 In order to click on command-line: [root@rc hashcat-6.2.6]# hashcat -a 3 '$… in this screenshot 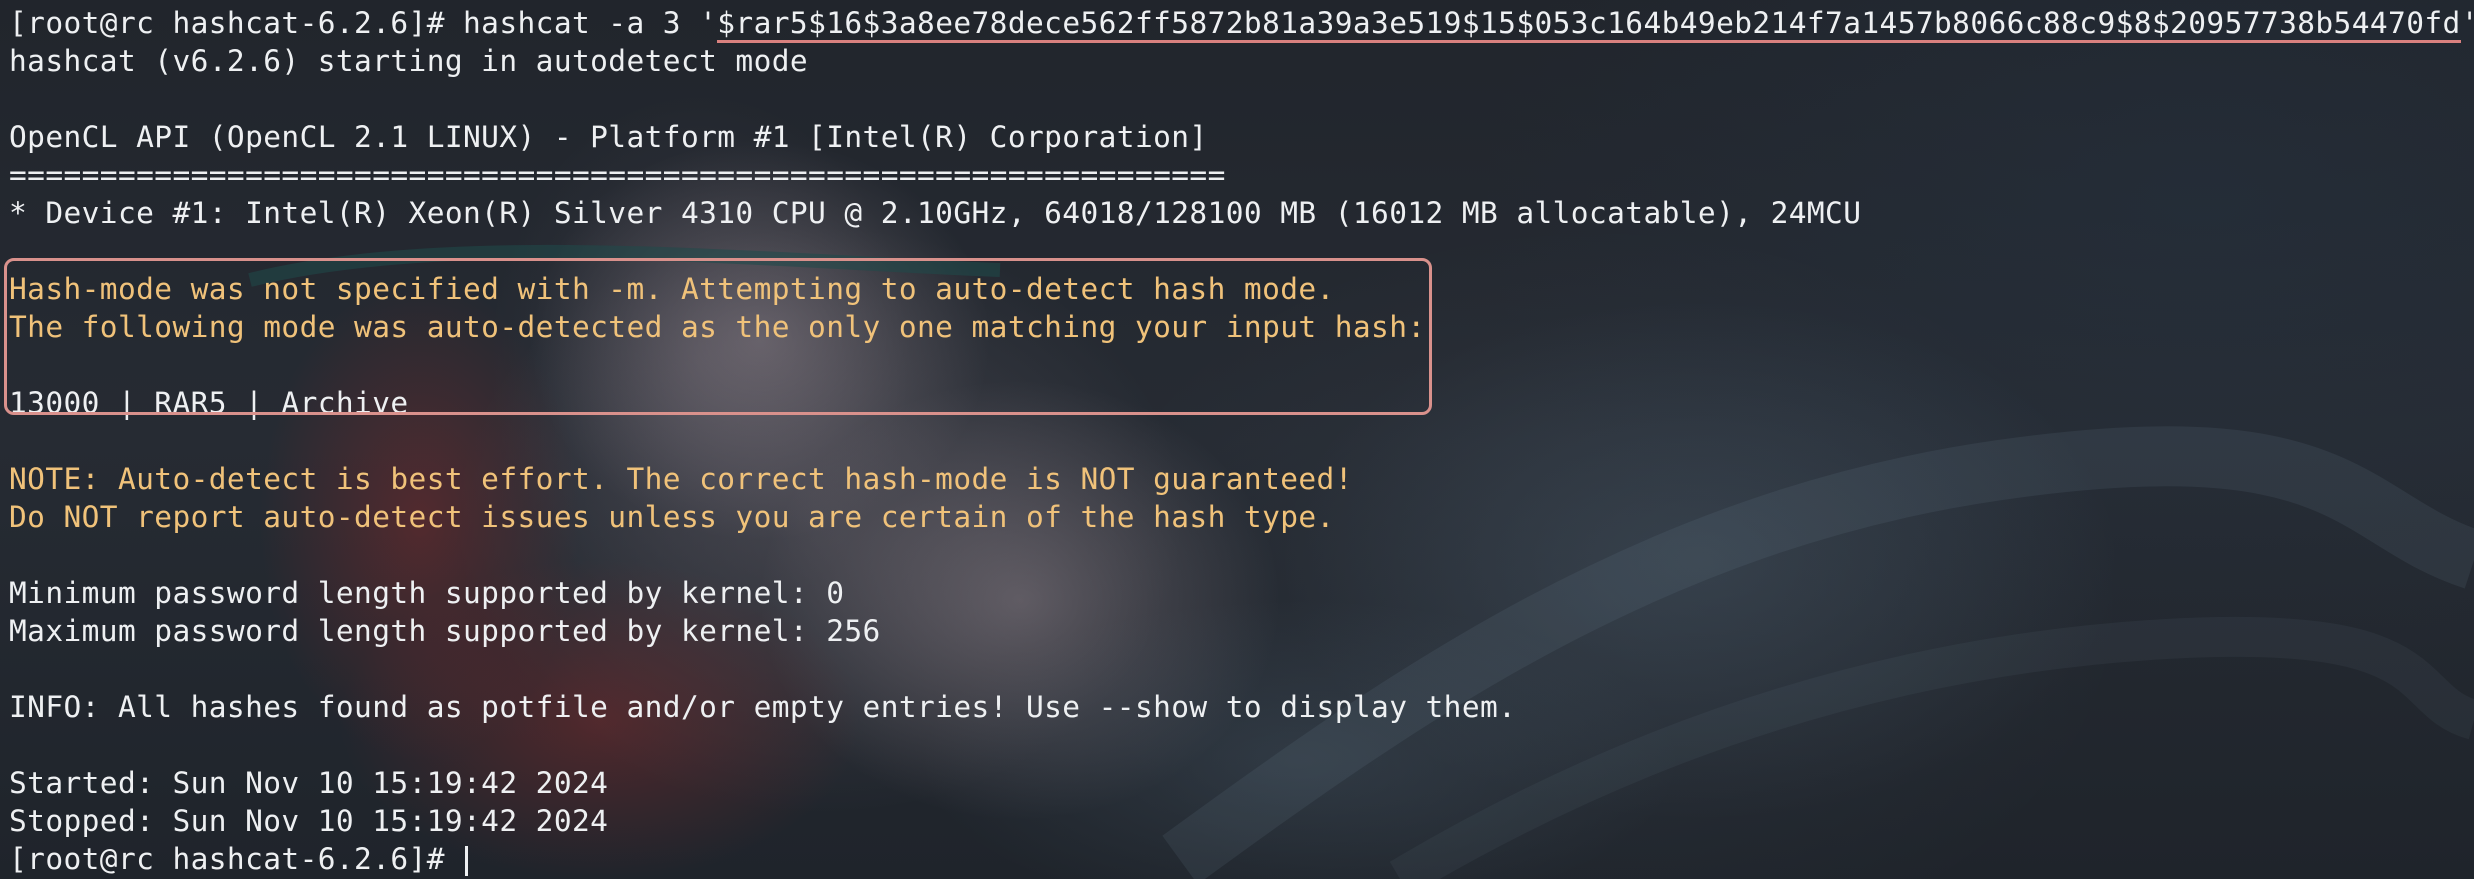, I will do `click(1241, 23)`.